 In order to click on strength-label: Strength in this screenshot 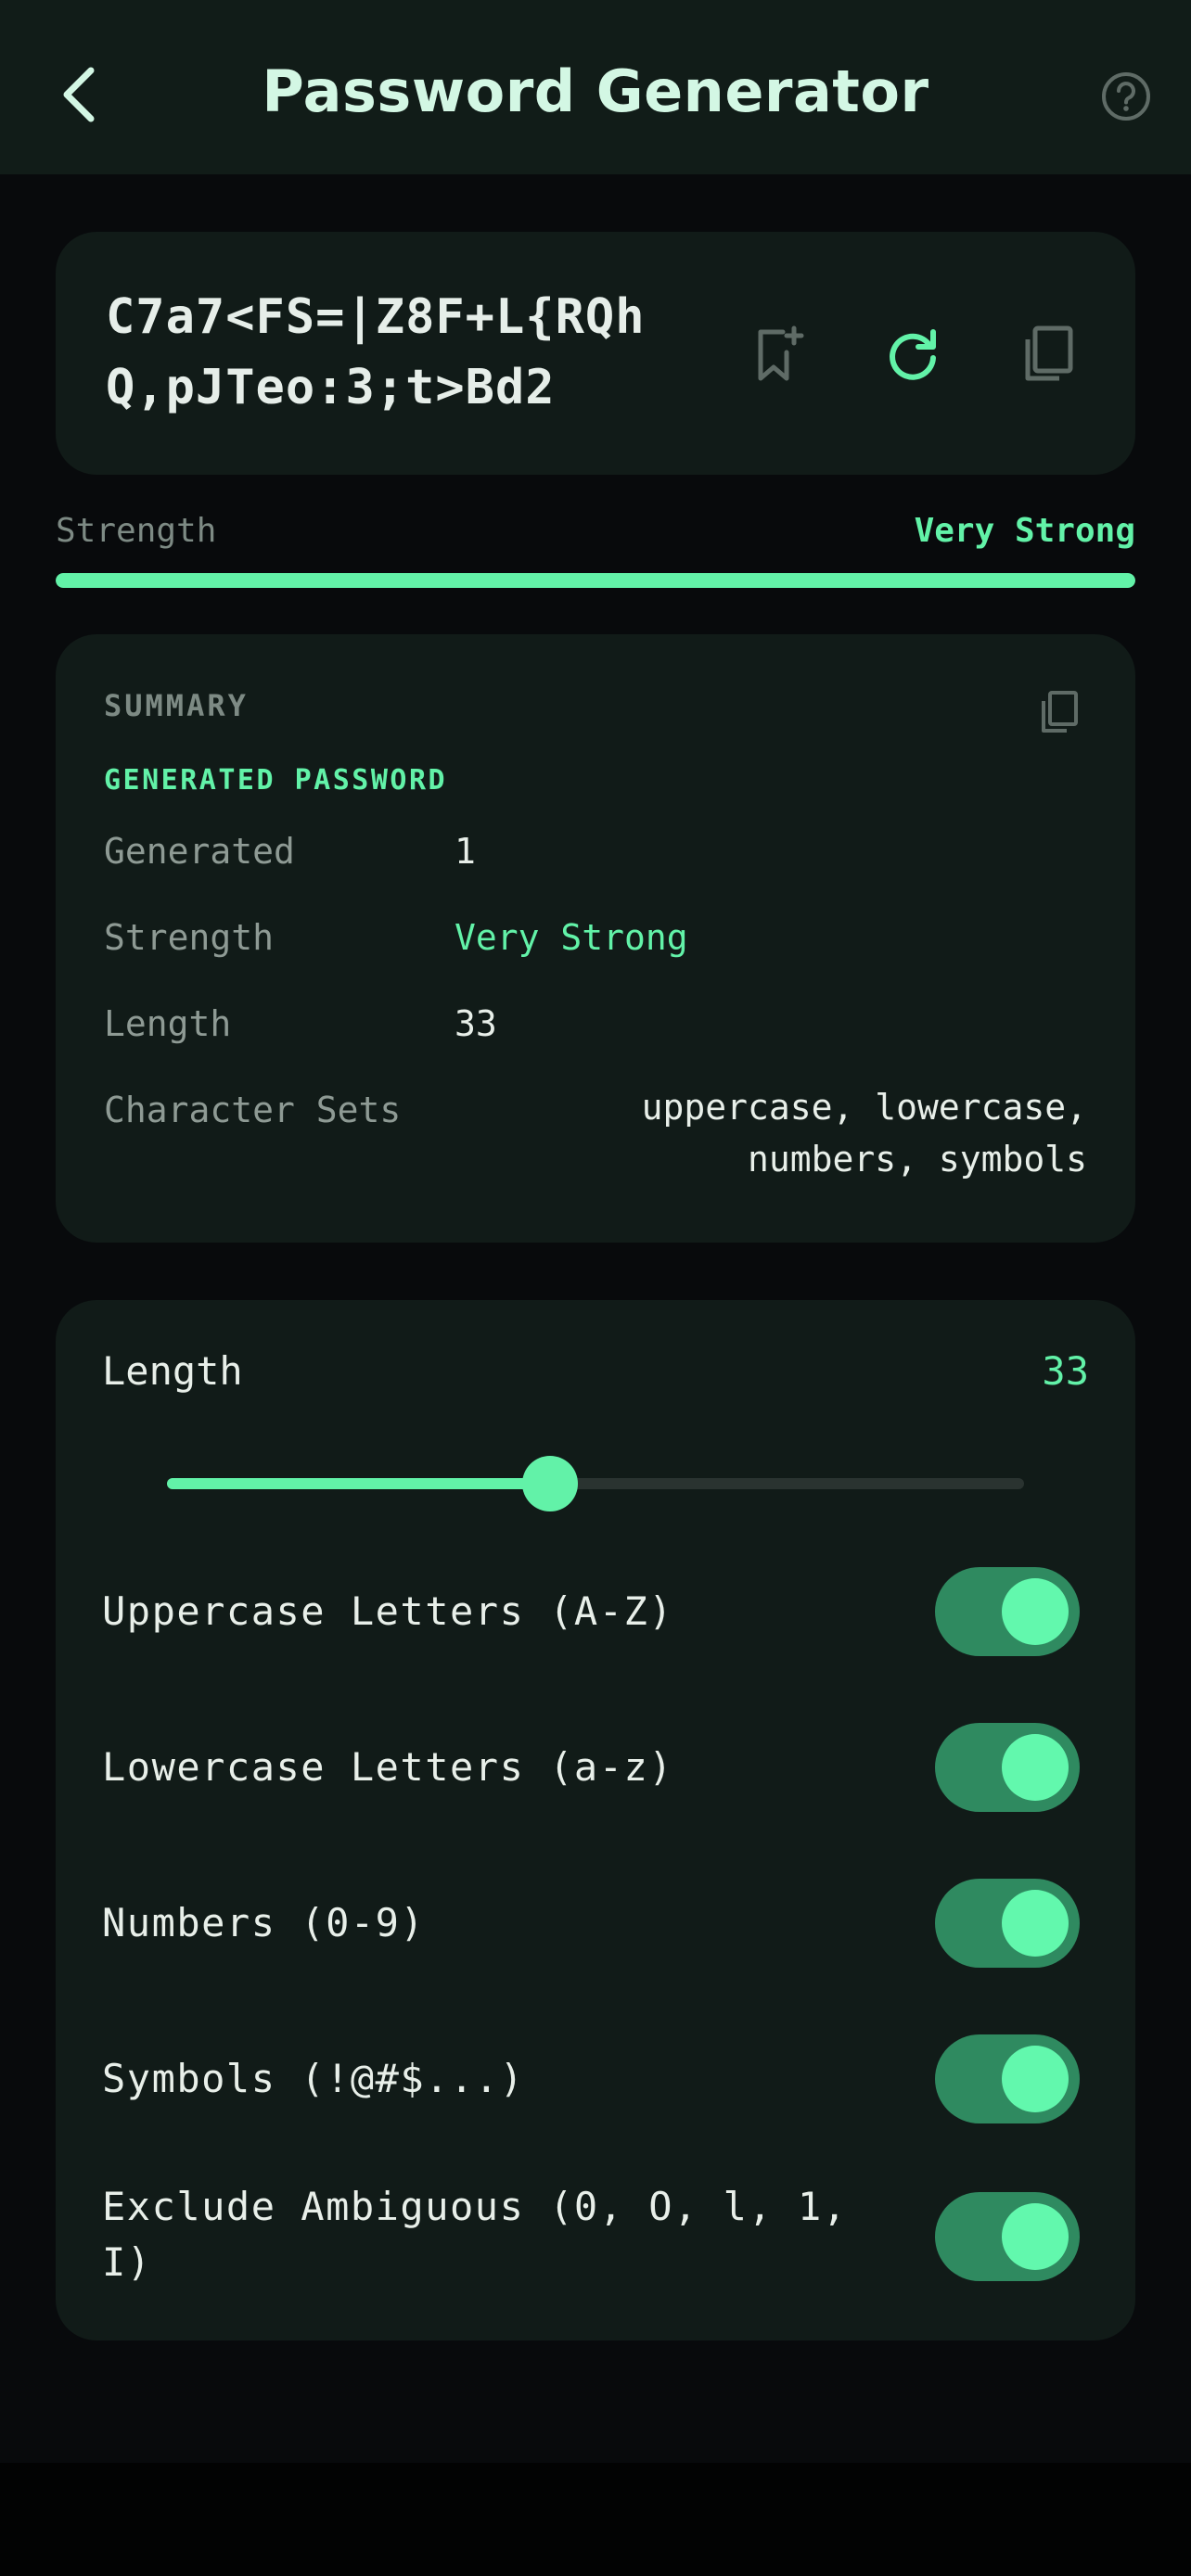, I will do `click(136, 531)`.